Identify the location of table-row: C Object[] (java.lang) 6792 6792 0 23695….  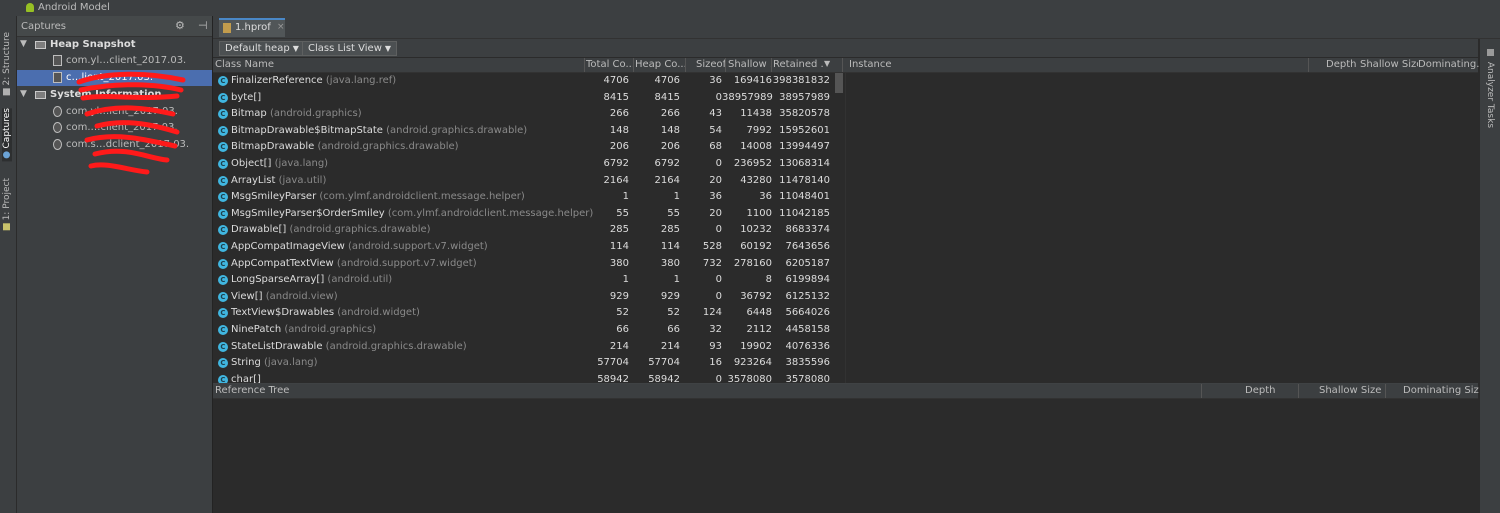
(526, 164).